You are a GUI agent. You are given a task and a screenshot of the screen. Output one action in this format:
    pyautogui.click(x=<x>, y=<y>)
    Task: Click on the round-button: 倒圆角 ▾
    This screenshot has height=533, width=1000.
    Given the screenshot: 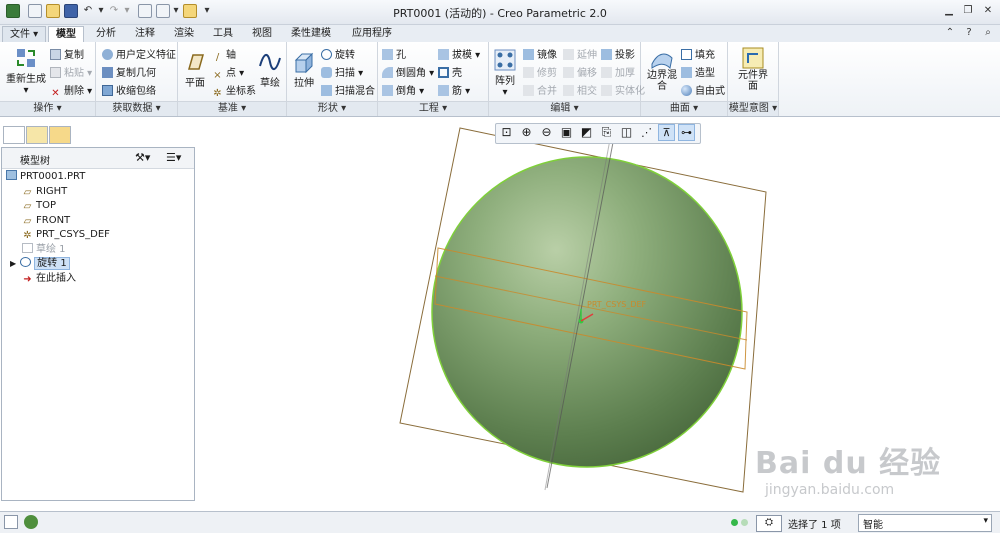 What is the action you would take?
    pyautogui.click(x=408, y=73)
    